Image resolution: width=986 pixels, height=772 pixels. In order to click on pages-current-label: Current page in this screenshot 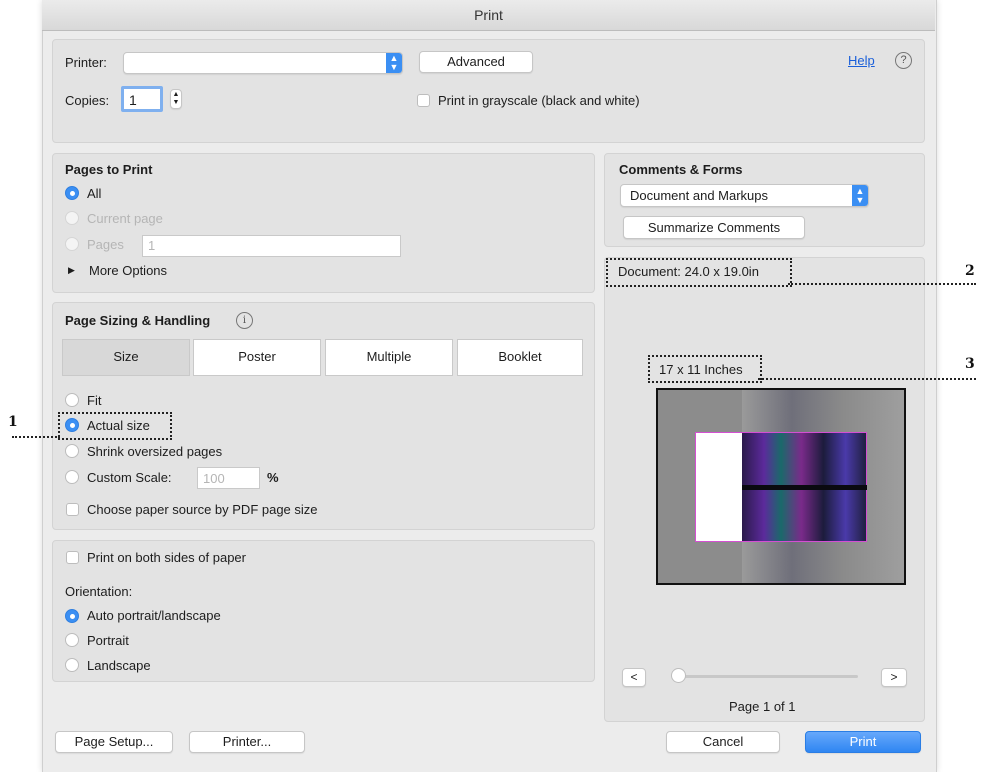, I will do `click(125, 218)`.